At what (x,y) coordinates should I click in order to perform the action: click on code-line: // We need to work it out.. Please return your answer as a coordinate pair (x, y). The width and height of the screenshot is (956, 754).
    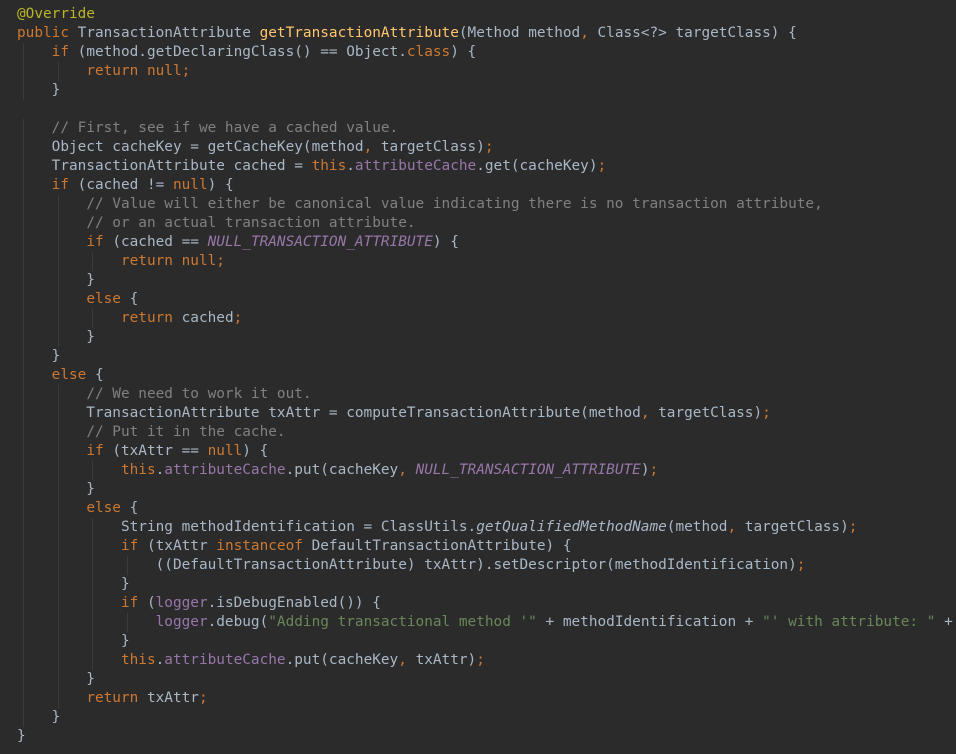
    Looking at the image, I should click on (486, 394).